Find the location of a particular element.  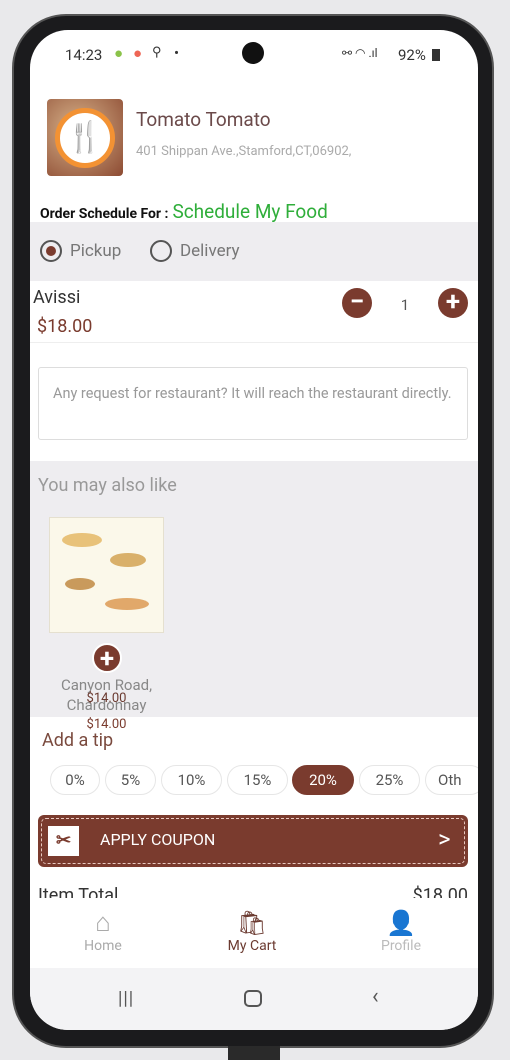

coupon-icon: ✂ is located at coordinates (63, 841).